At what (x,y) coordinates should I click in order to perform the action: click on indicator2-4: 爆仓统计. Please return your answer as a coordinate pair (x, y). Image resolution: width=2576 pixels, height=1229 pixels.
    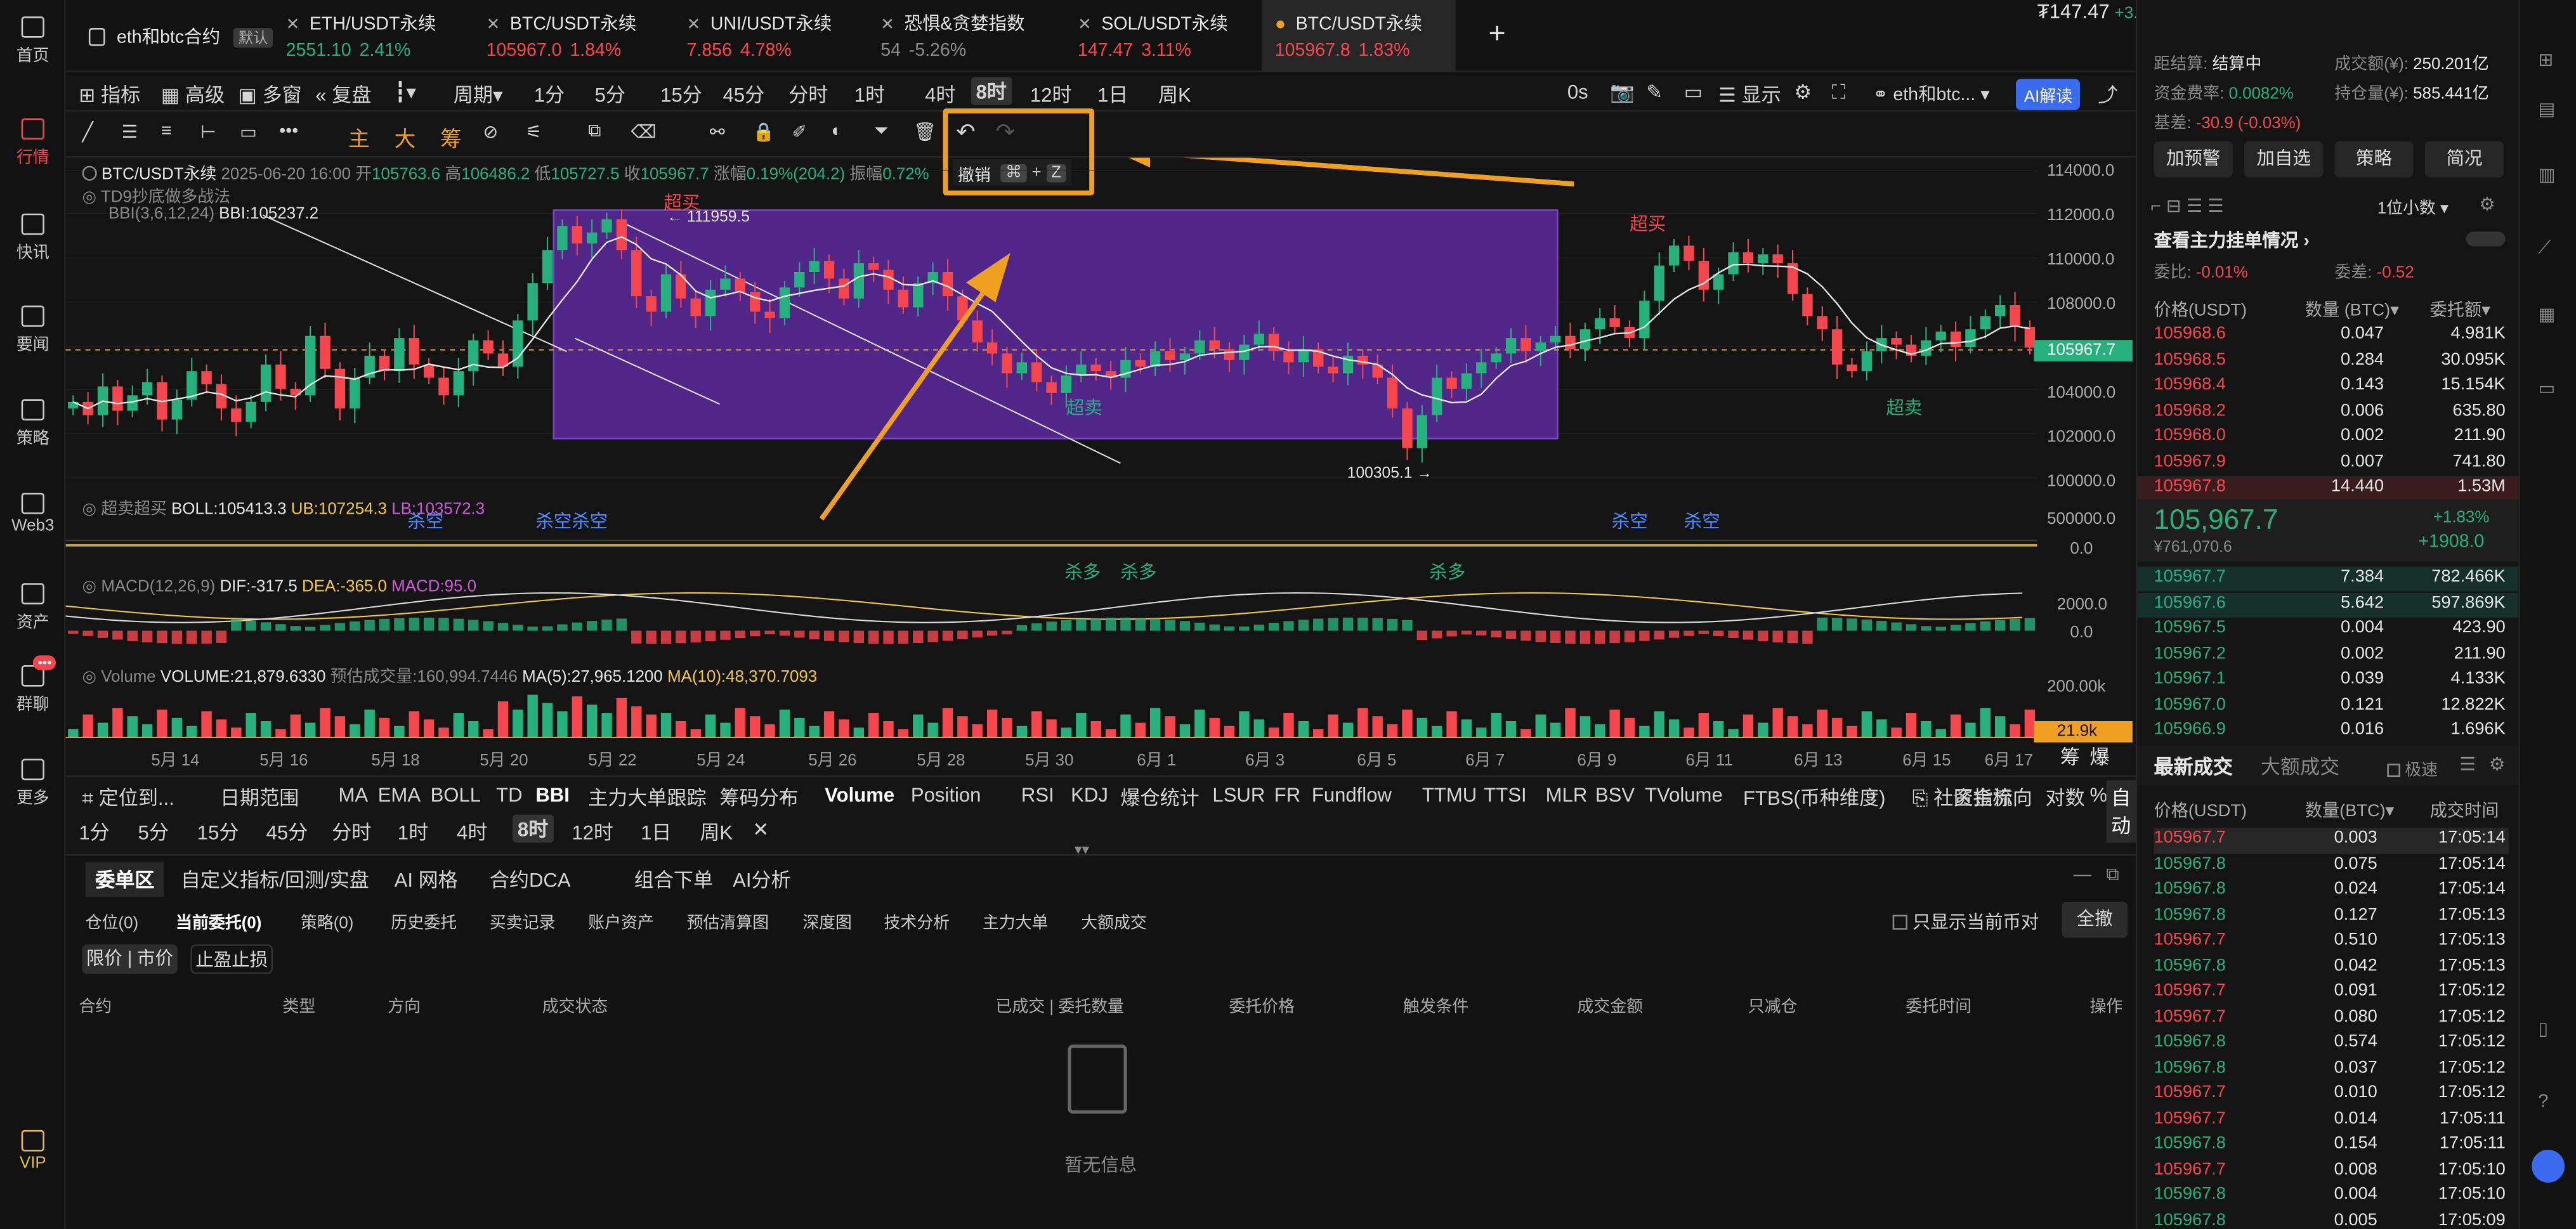
    Looking at the image, I should click on (1160, 797).